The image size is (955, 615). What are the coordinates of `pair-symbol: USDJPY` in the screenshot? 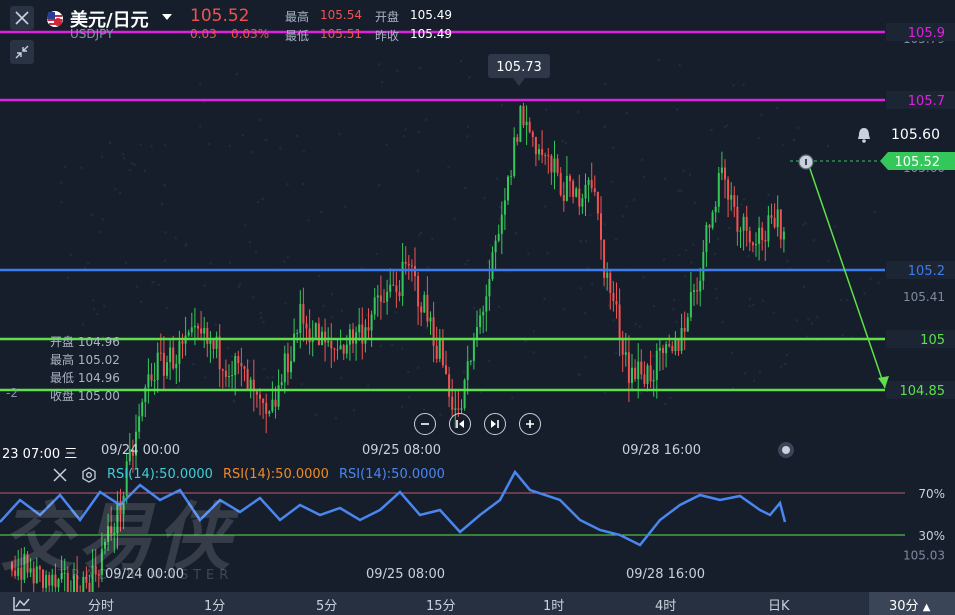 It's located at (92, 34).